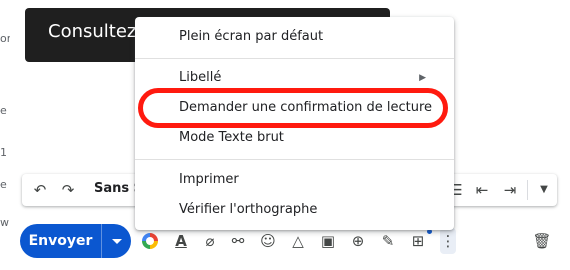 The width and height of the screenshot is (570, 270). What do you see at coordinates (92, 31) in the screenshot?
I see `toast-text: Consultez` at bounding box center [92, 31].